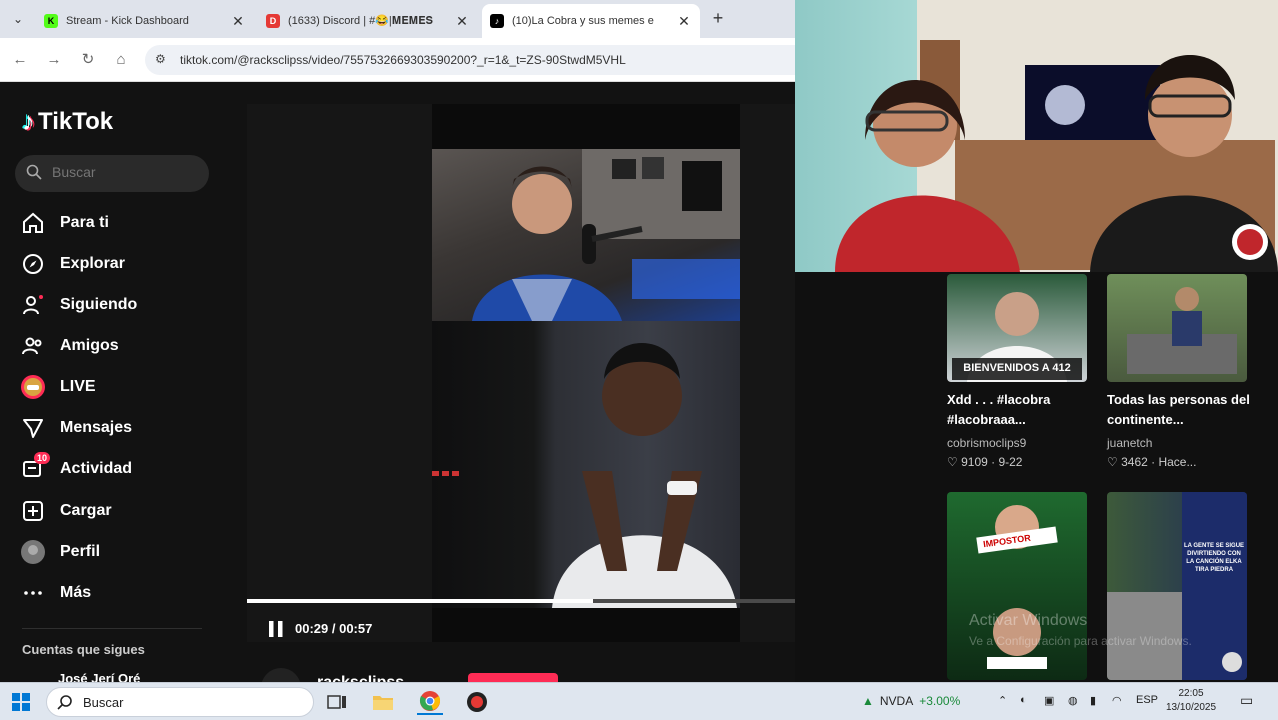 The image size is (1278, 720). I want to click on kick-icon: K, so click(51, 21).